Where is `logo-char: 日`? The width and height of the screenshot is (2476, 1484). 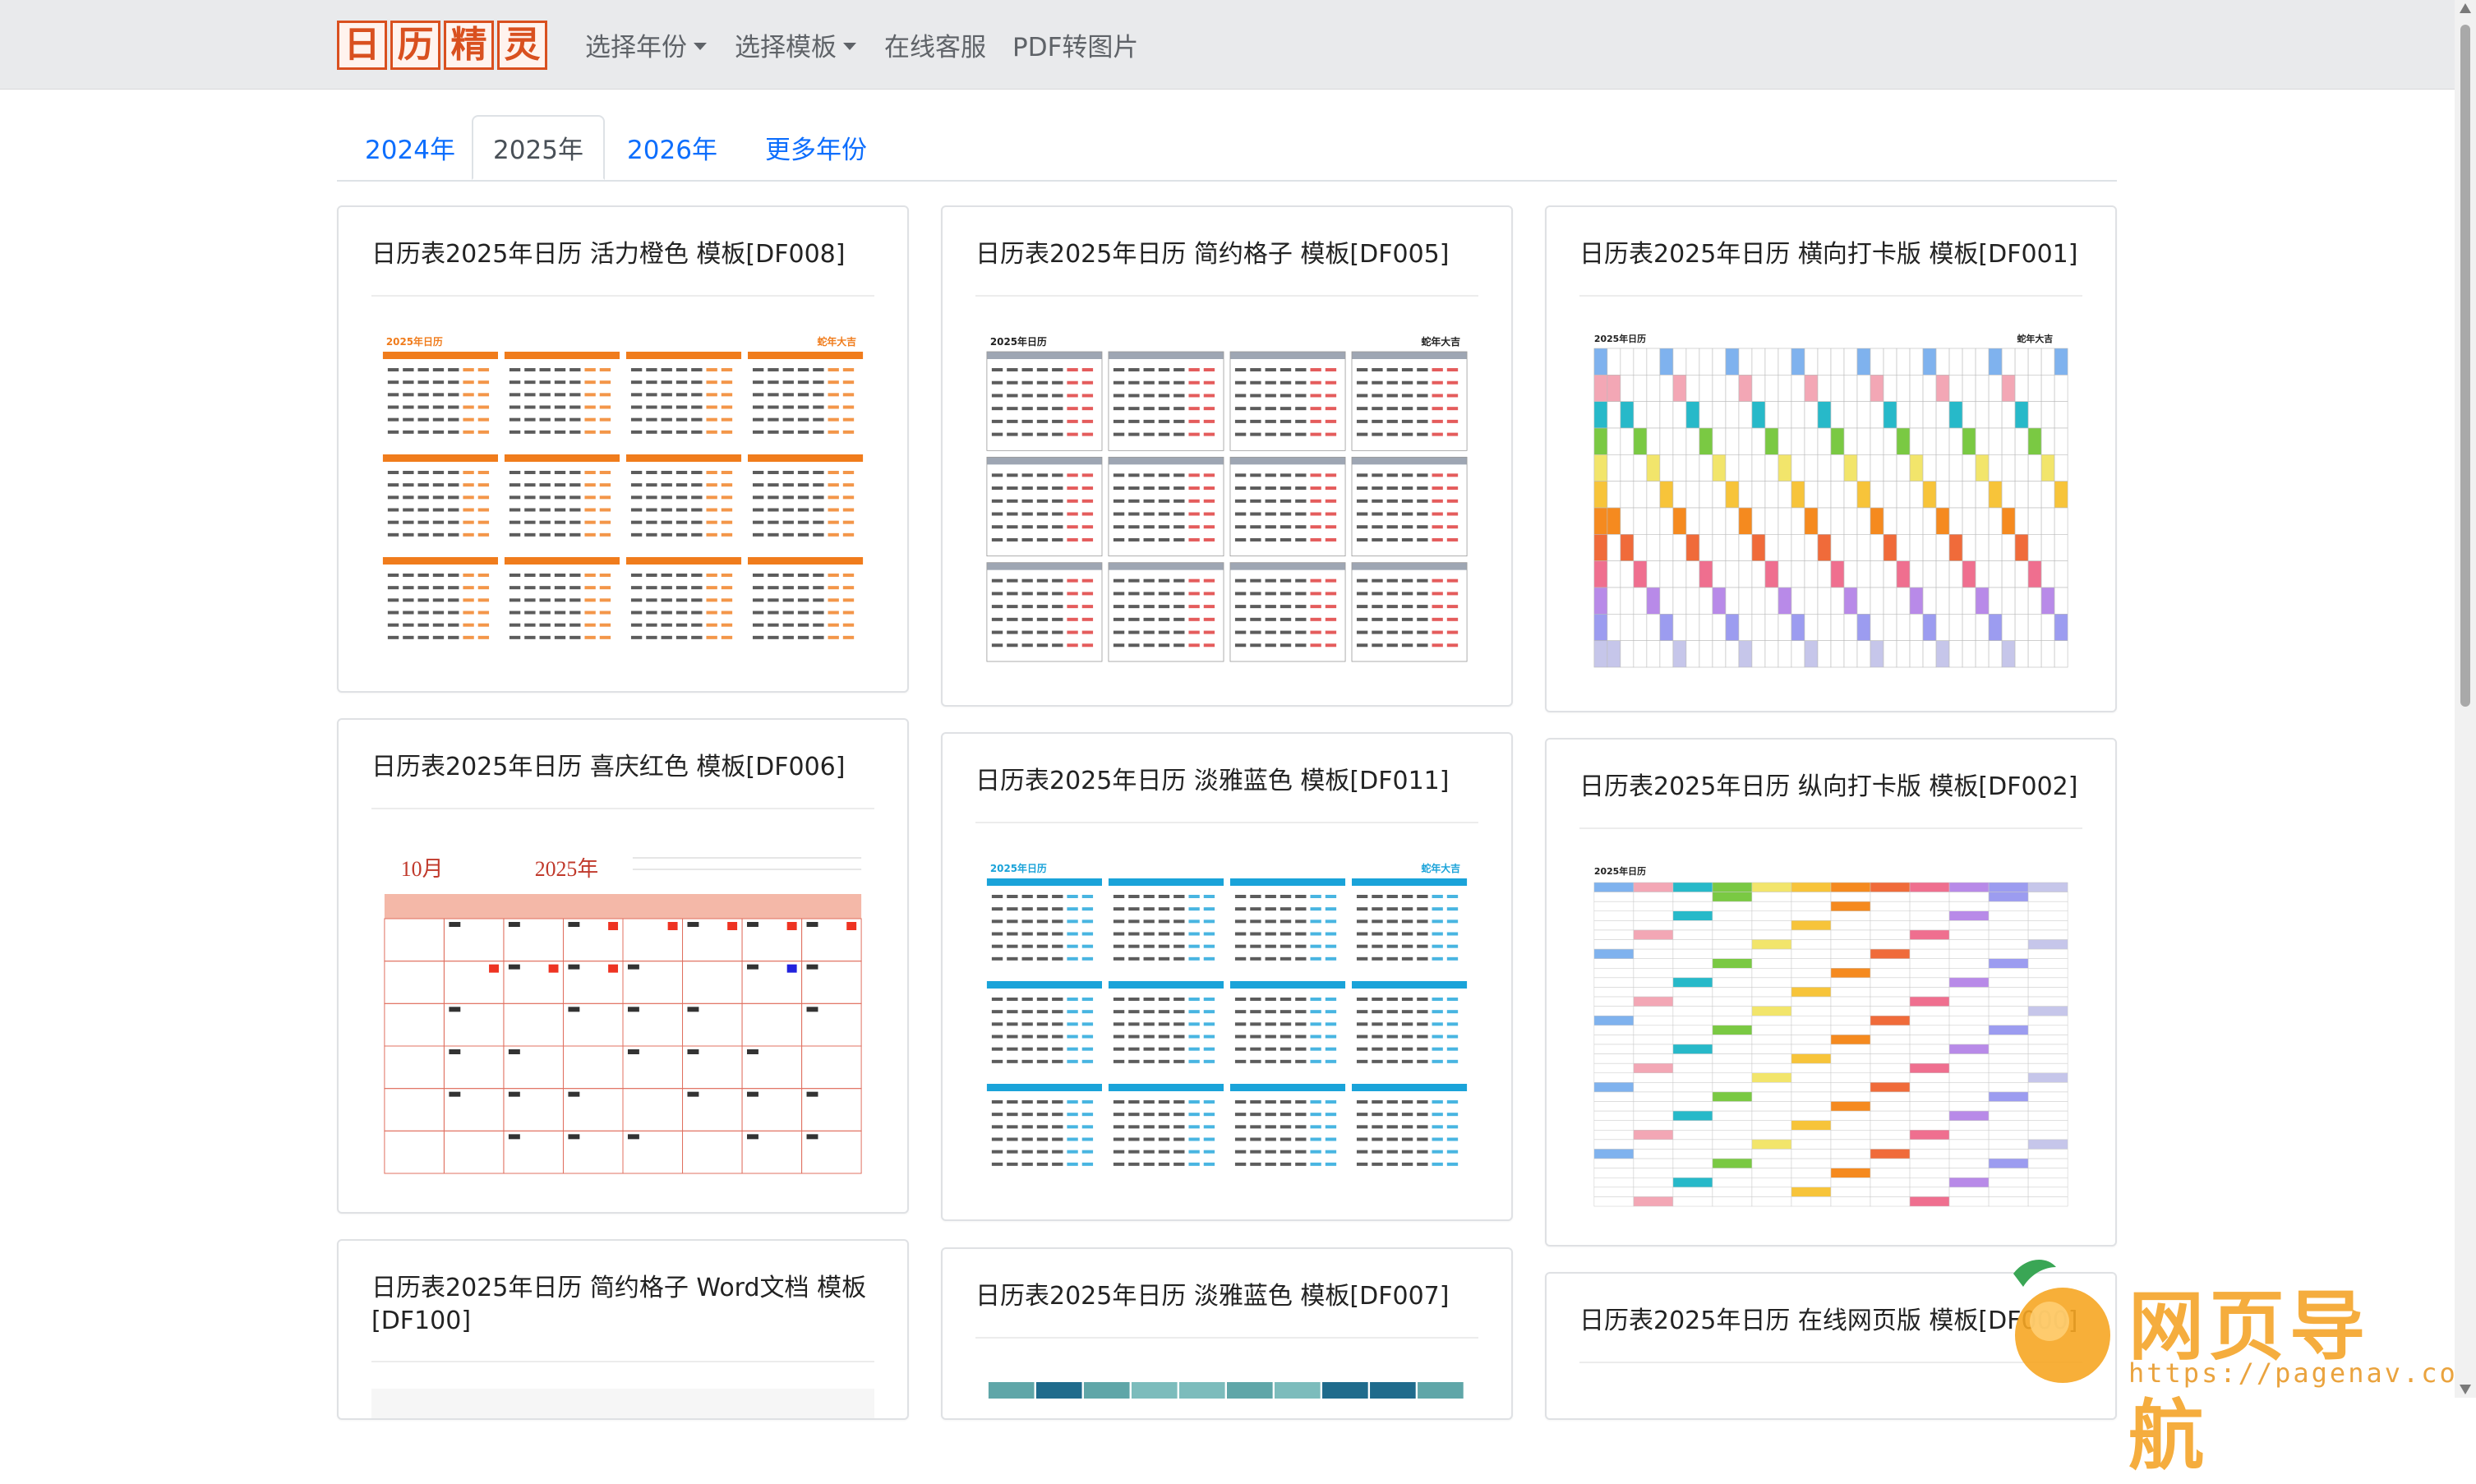 logo-char: 日 is located at coordinates (362, 46).